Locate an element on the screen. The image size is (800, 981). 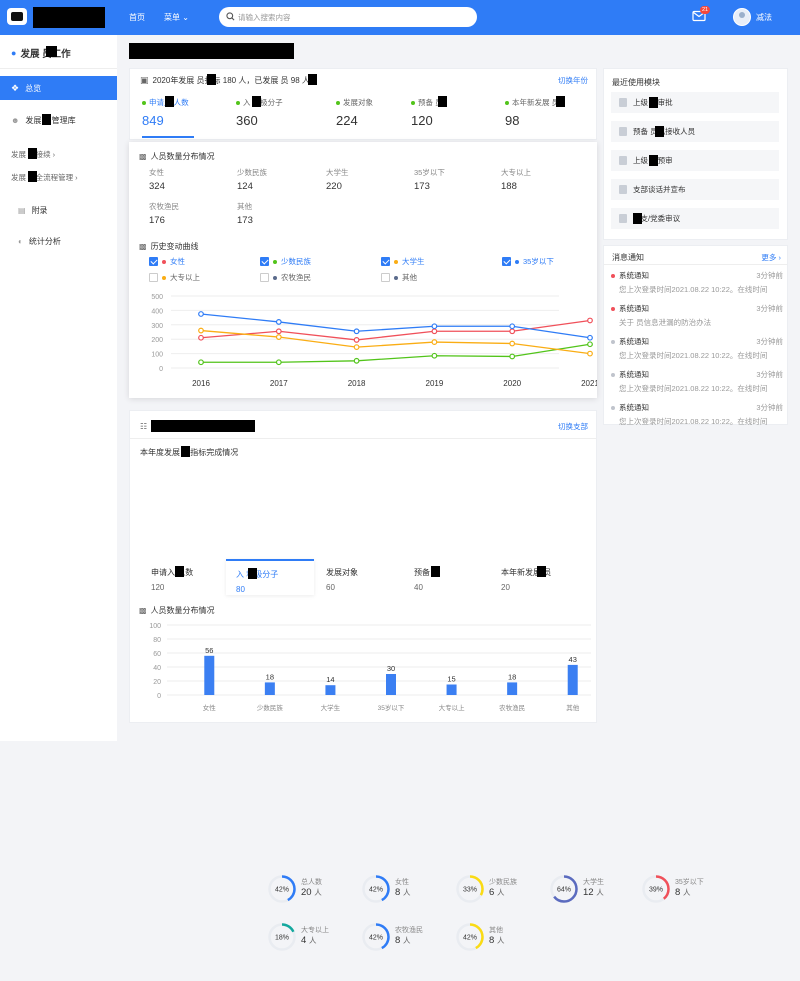
switch-year-link: 切换年份 is located at coordinates (573, 80).